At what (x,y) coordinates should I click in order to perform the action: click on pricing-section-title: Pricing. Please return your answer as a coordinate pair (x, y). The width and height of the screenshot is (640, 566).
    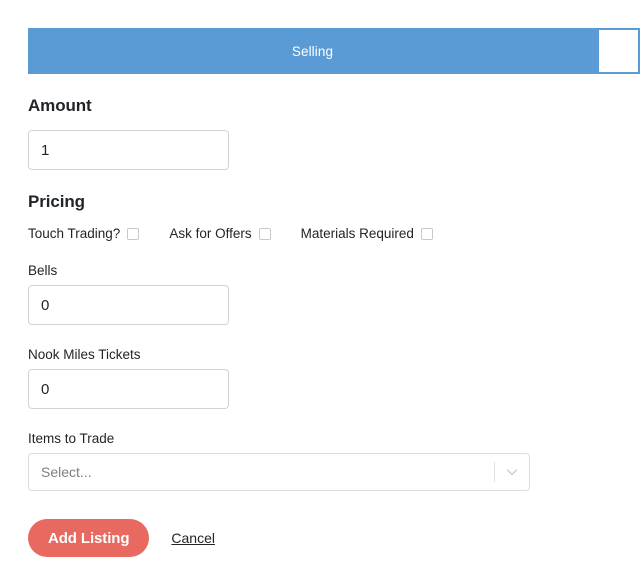
    Looking at the image, I should click on (56, 201).